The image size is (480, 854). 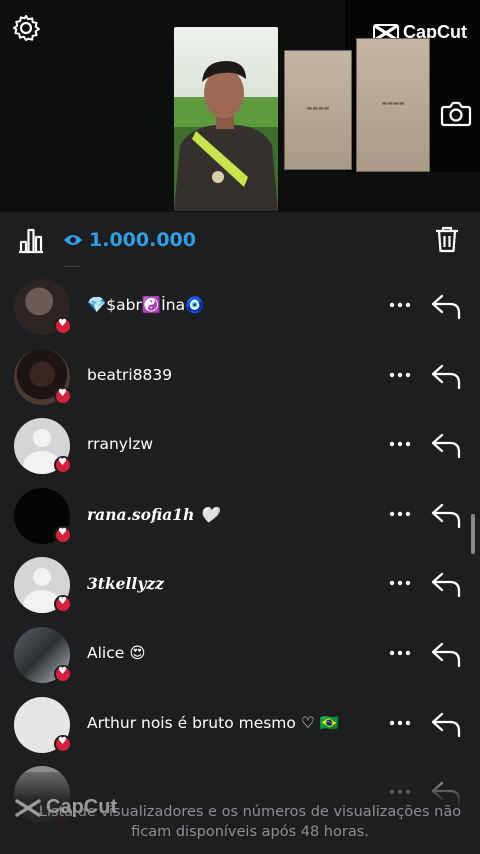 I want to click on viewer-username: Alice 😍, so click(x=116, y=653).